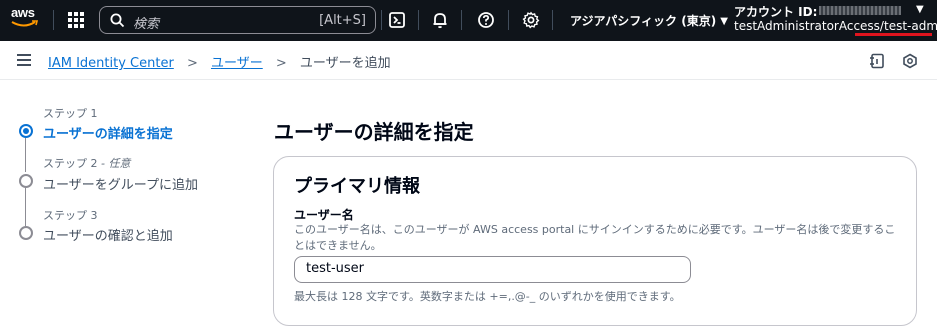  Describe the element at coordinates (492, 269) in the screenshot. I see `username-input: test-user` at that location.